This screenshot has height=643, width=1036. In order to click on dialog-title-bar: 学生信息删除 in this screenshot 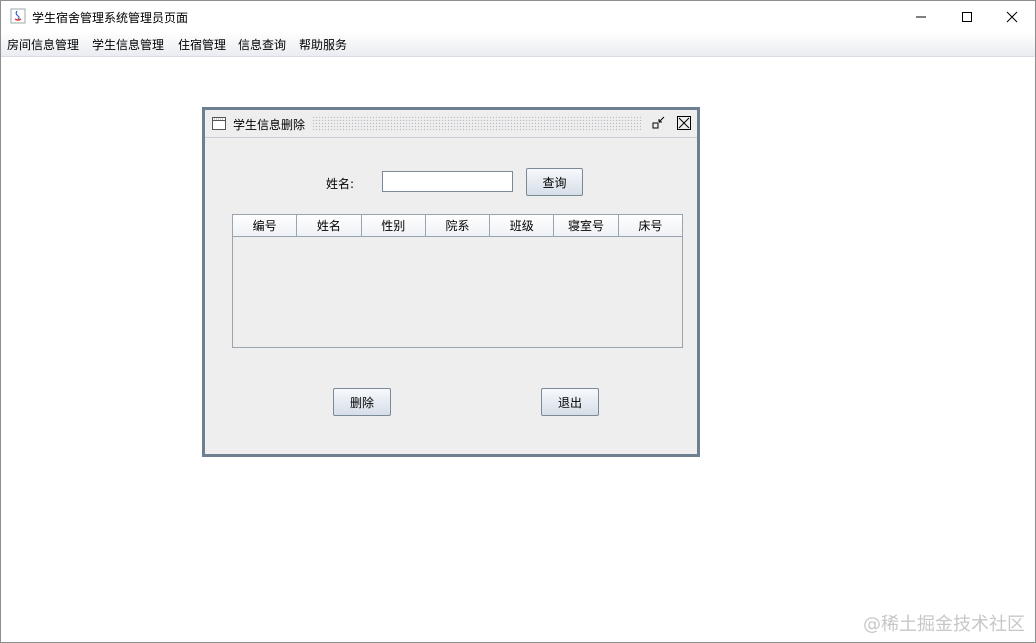, I will do `click(451, 124)`.